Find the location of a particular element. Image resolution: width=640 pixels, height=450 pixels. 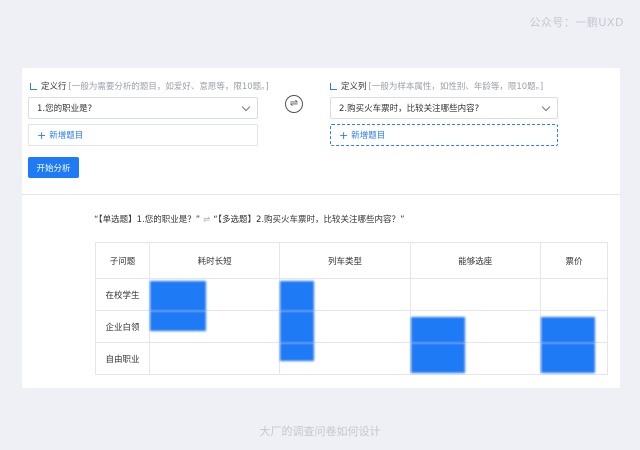

summary-col-question: “【多选题】2.购买火车票时，比较关注哪些内容？” is located at coordinates (309, 220).